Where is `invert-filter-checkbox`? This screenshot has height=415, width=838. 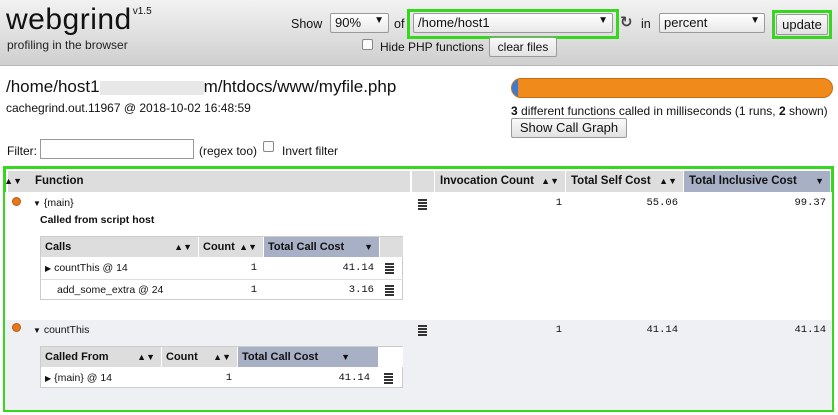
invert-filter-checkbox is located at coordinates (268, 146).